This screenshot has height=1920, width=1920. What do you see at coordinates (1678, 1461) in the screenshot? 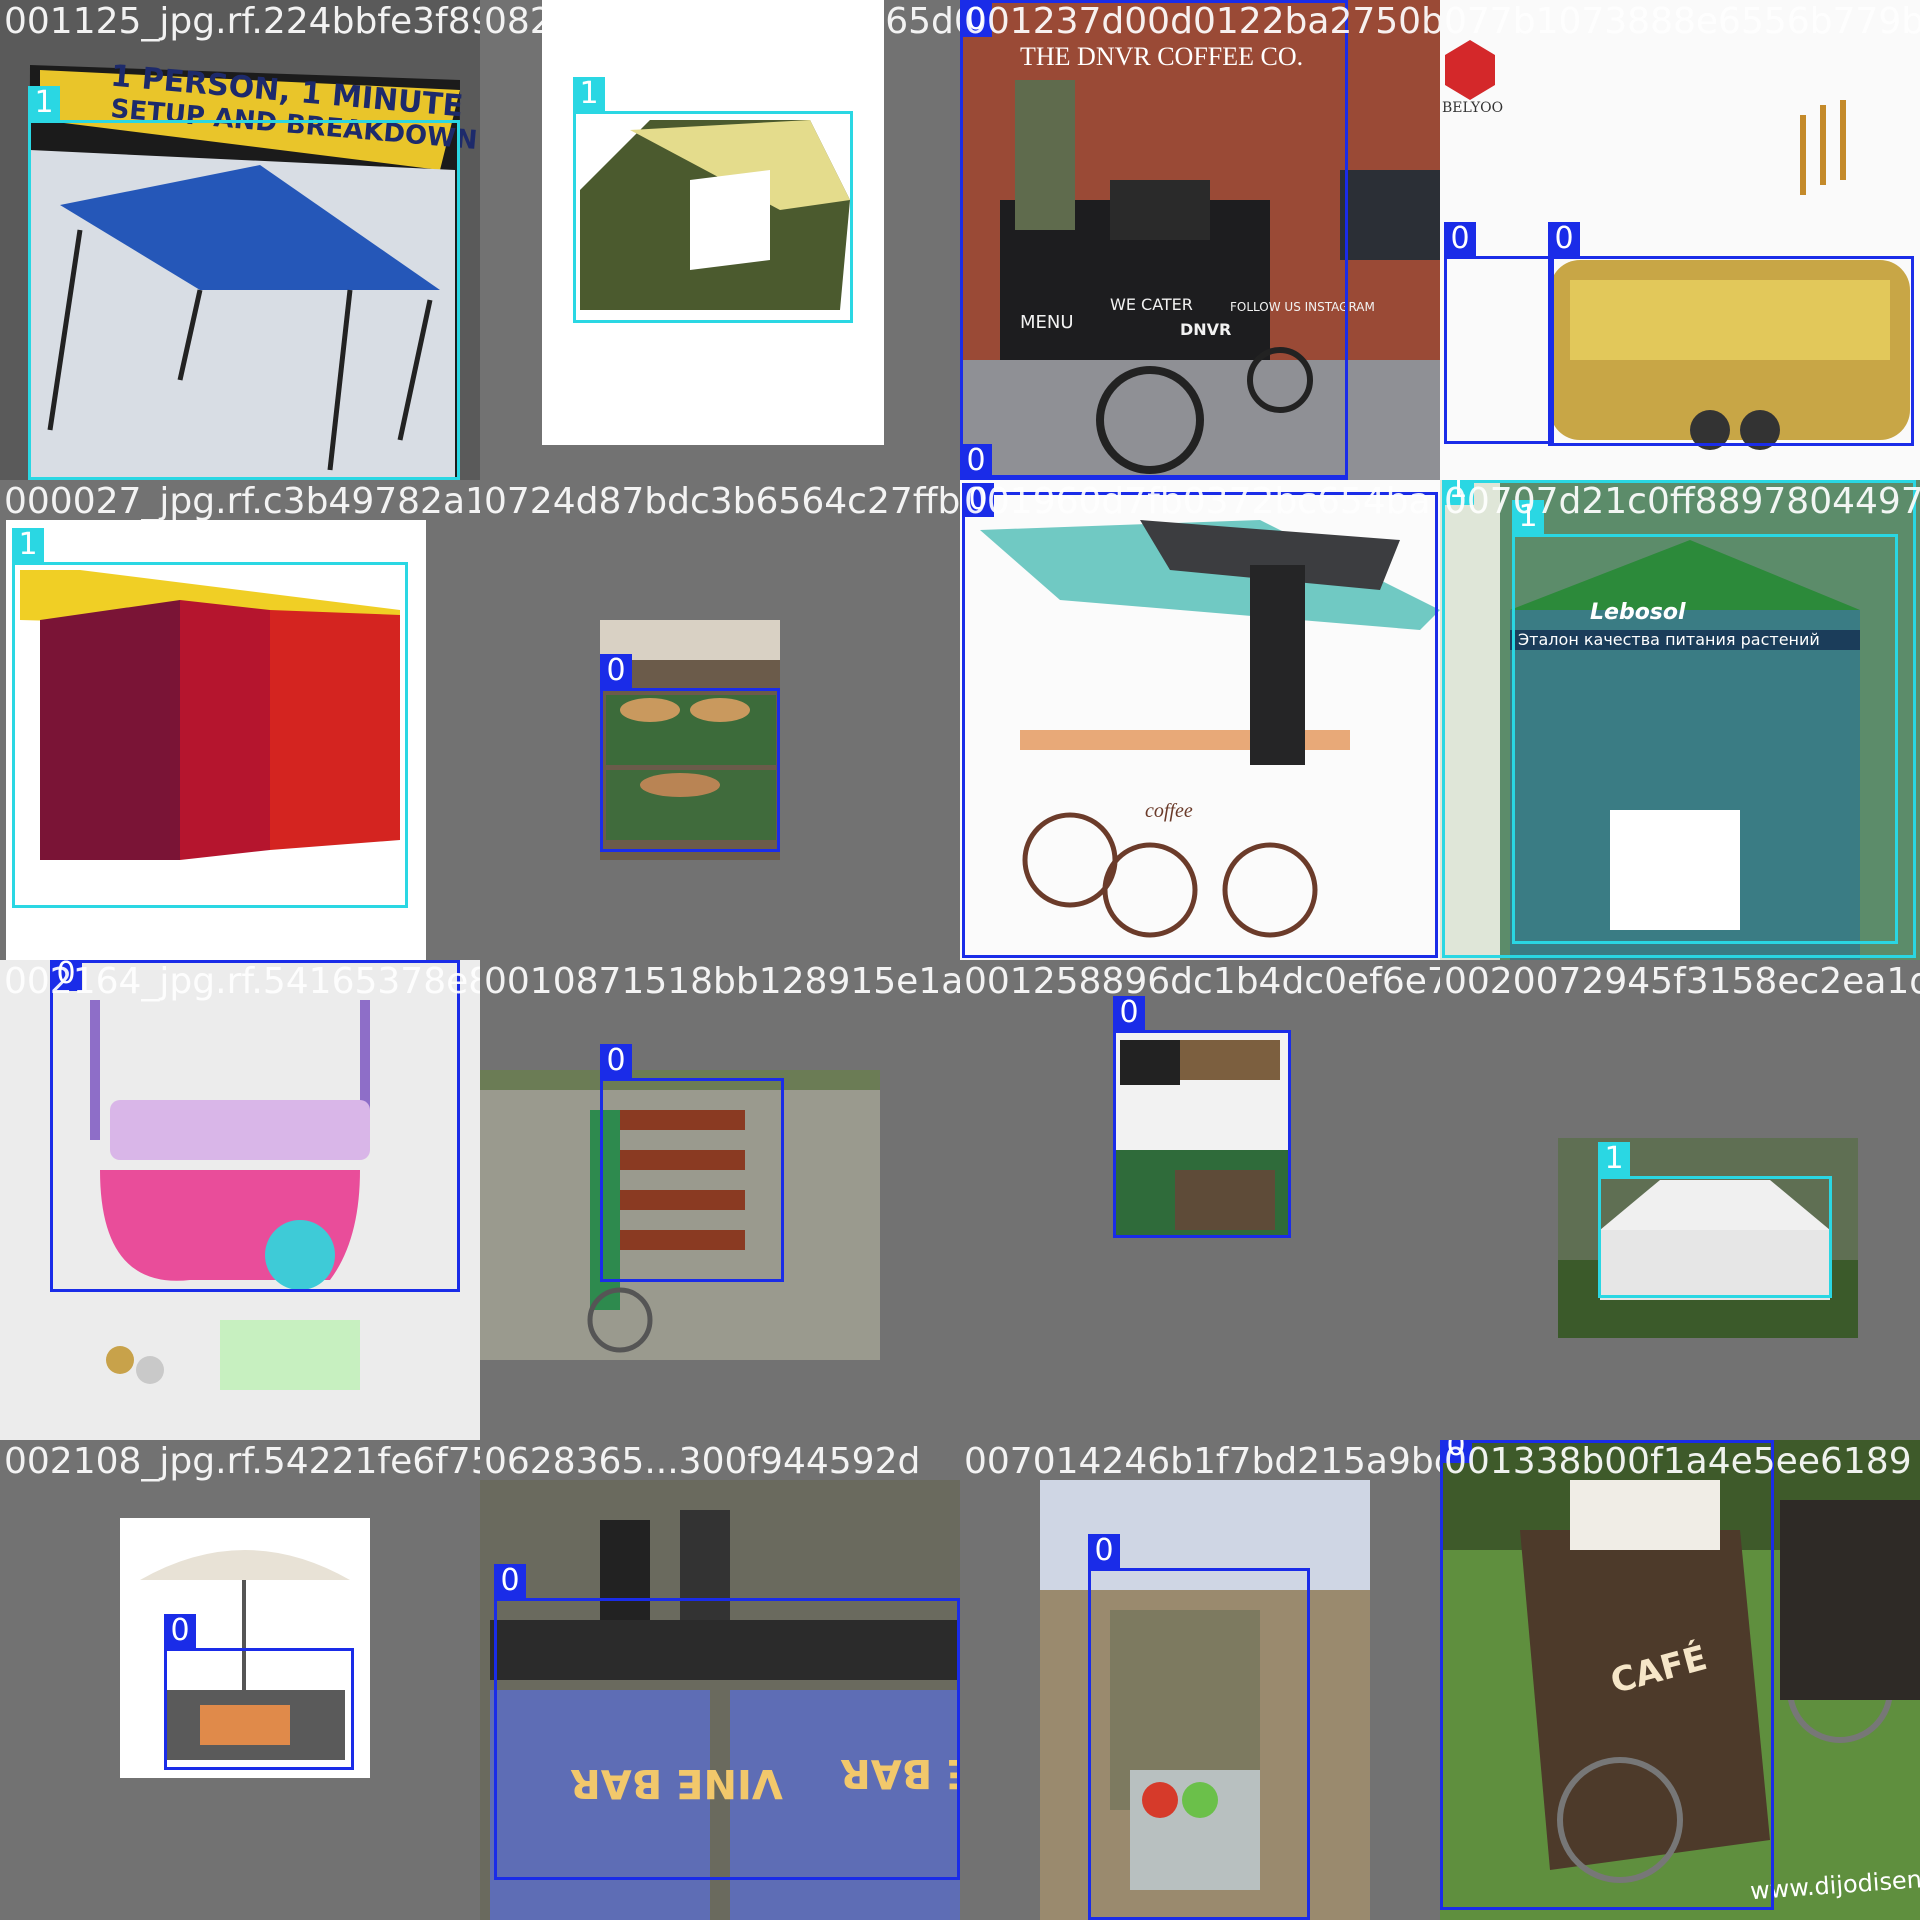
I see `tile-caption: 001338b00f1a4e5ee6189` at bounding box center [1678, 1461].